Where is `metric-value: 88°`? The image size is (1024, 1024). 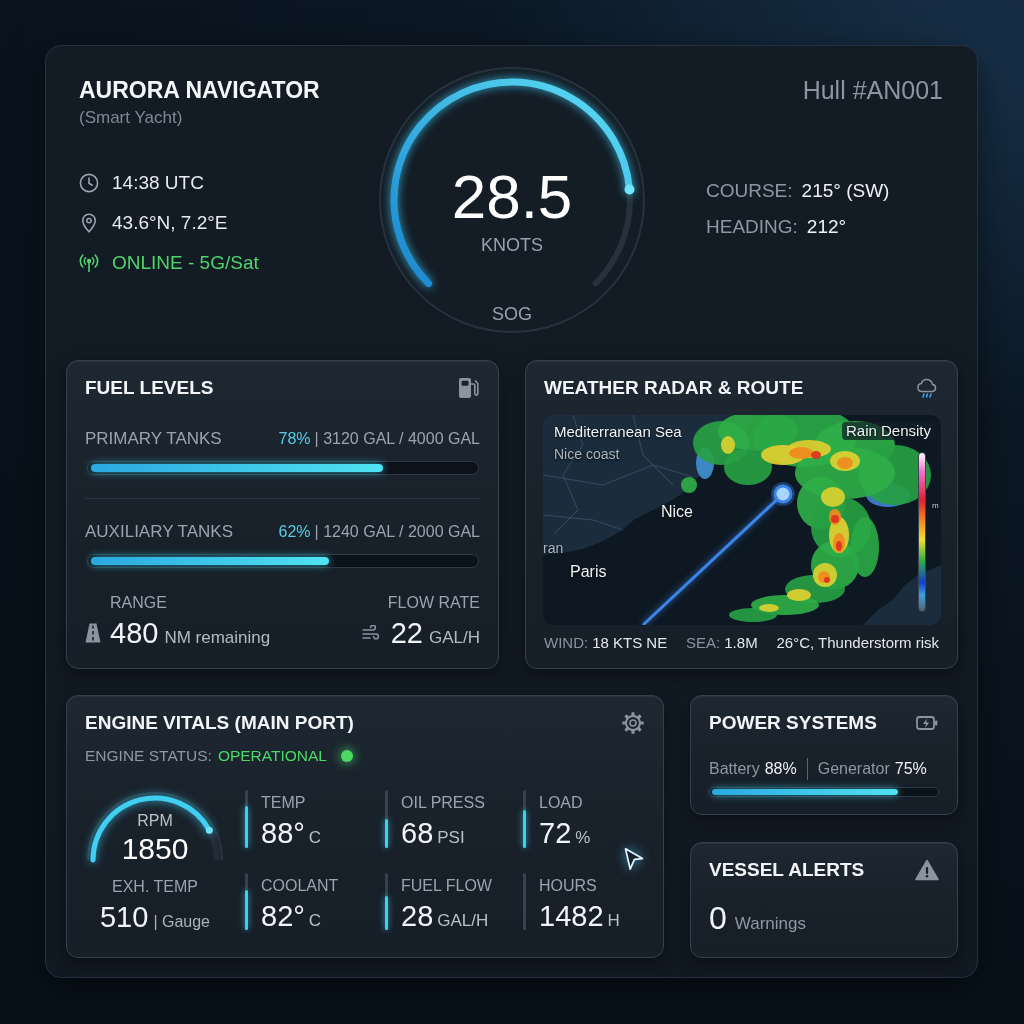 metric-value: 88° is located at coordinates (283, 833).